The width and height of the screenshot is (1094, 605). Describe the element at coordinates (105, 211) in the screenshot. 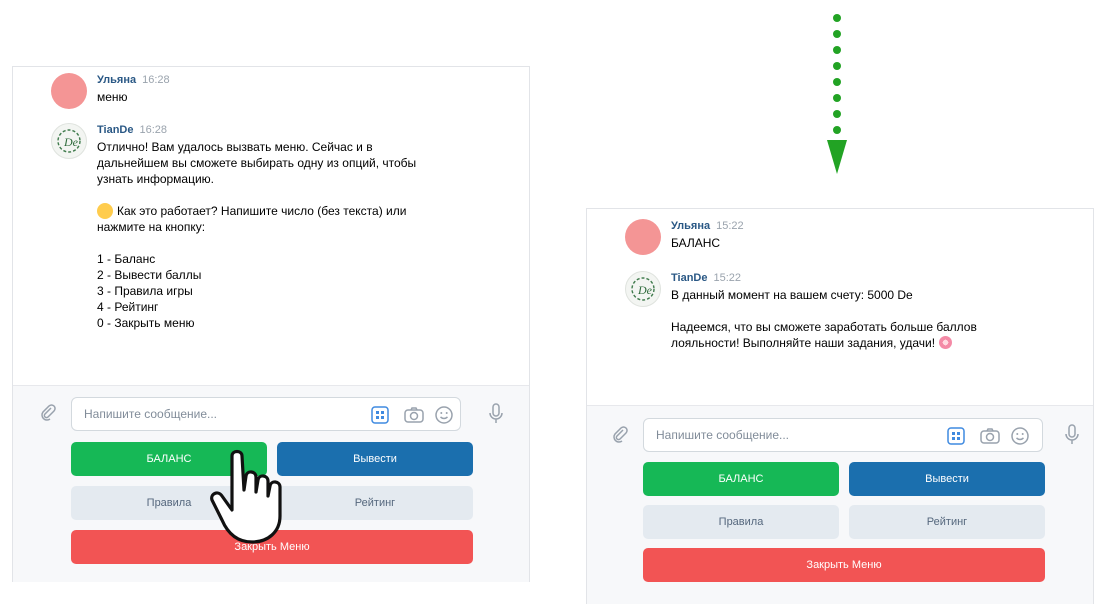

I see `thinking-emoji-icon` at that location.